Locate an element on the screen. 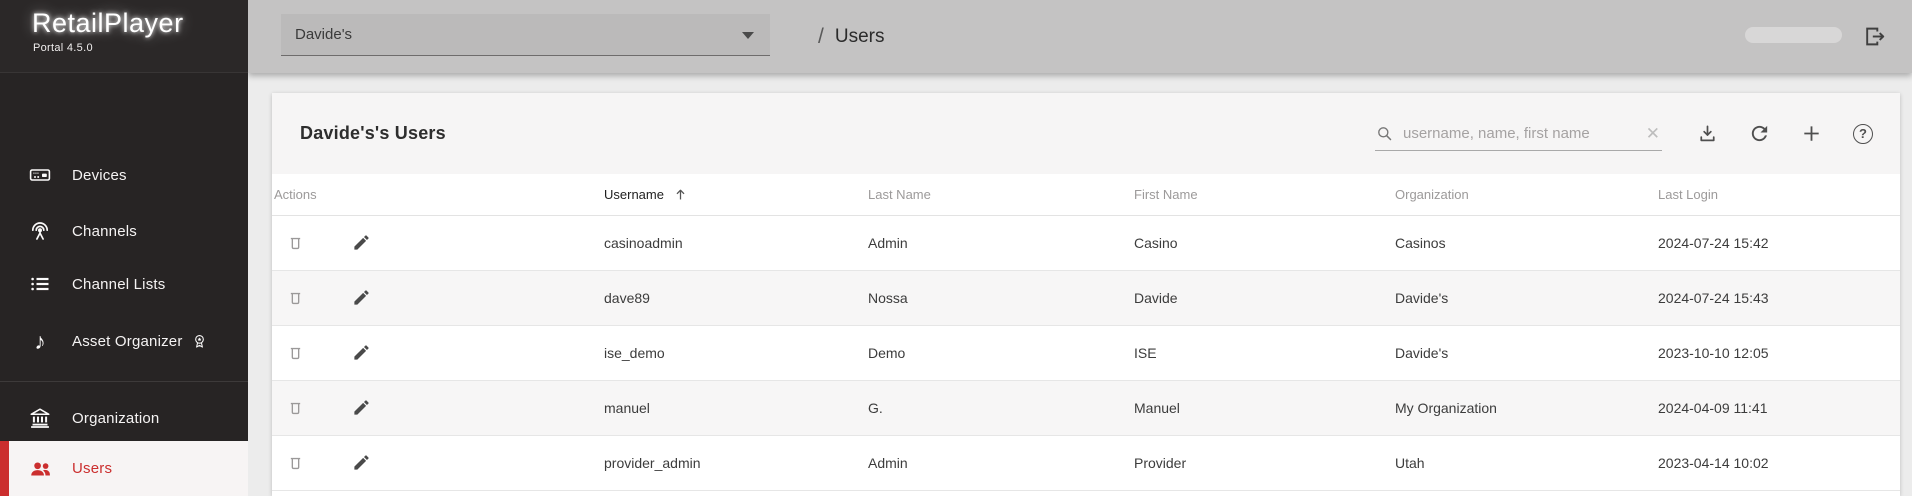 The width and height of the screenshot is (1912, 496). music-note-icon: ♪ is located at coordinates (40, 341).